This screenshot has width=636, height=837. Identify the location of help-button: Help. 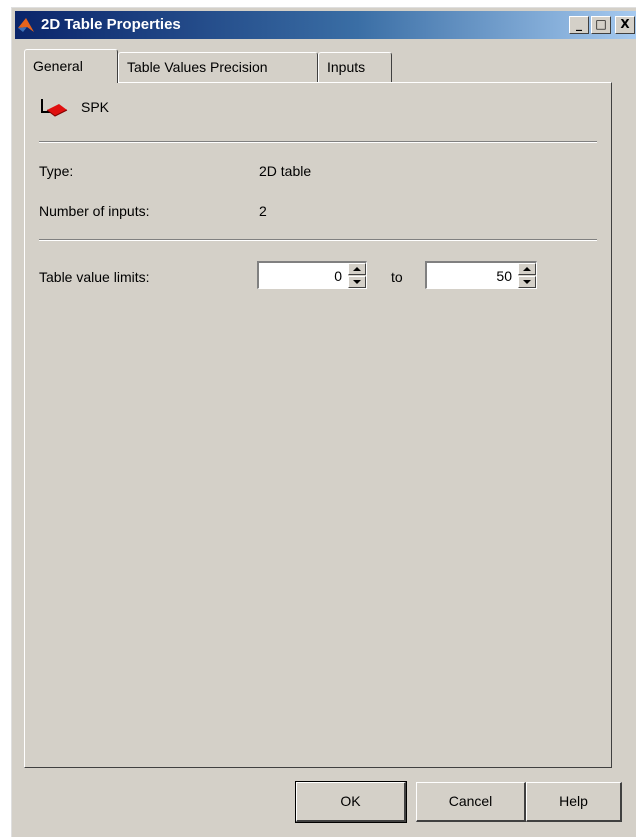
(574, 802).